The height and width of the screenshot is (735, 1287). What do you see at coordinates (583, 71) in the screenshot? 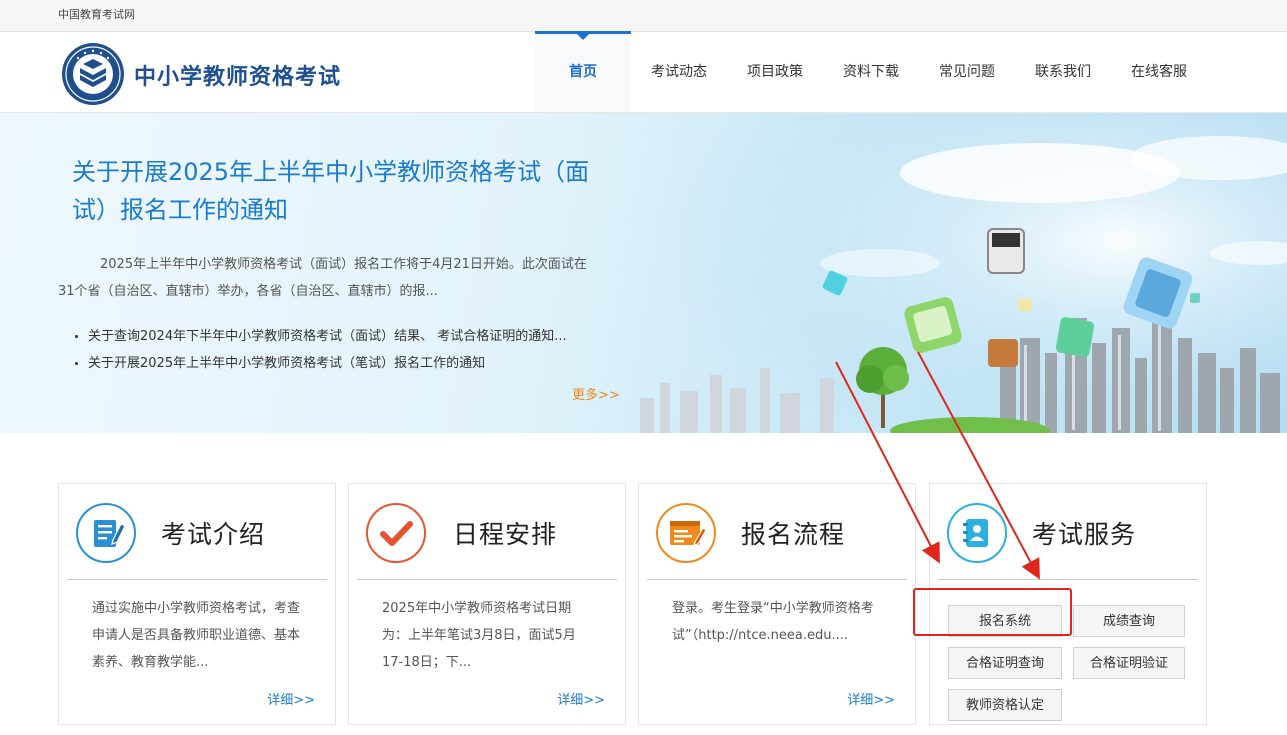
I see `nav-home: 首页` at bounding box center [583, 71].